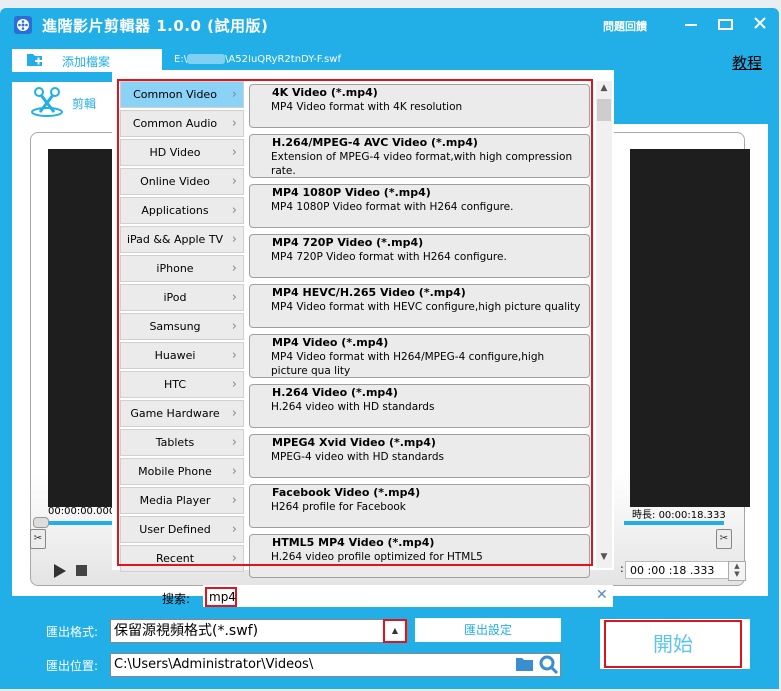  I want to click on category-item: iPod ›, so click(182, 297).